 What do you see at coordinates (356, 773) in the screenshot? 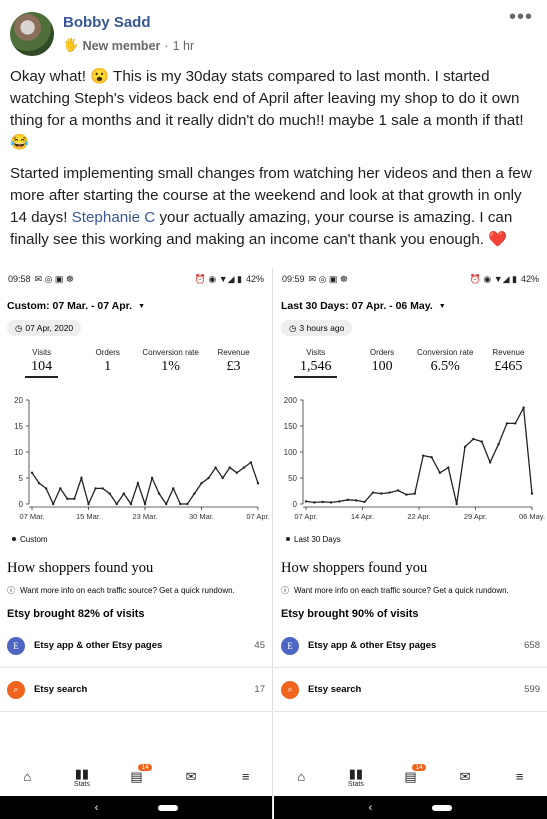
I see `bar-chart-icon: ▮▮` at bounding box center [356, 773].